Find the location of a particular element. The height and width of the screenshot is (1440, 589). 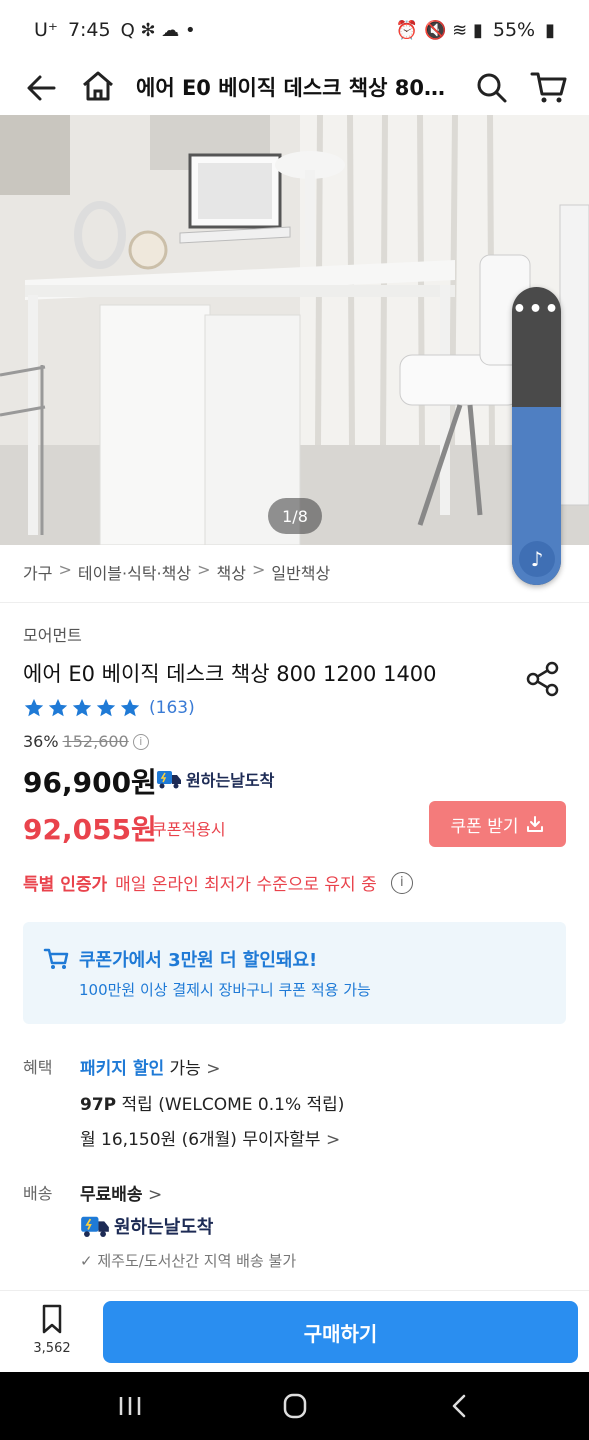

status-bar: U⁺ 7:45 Q ✻ ☁ • ⏰ 🔇 ≋ ▮ 55% ▮ is located at coordinates (294, 30).